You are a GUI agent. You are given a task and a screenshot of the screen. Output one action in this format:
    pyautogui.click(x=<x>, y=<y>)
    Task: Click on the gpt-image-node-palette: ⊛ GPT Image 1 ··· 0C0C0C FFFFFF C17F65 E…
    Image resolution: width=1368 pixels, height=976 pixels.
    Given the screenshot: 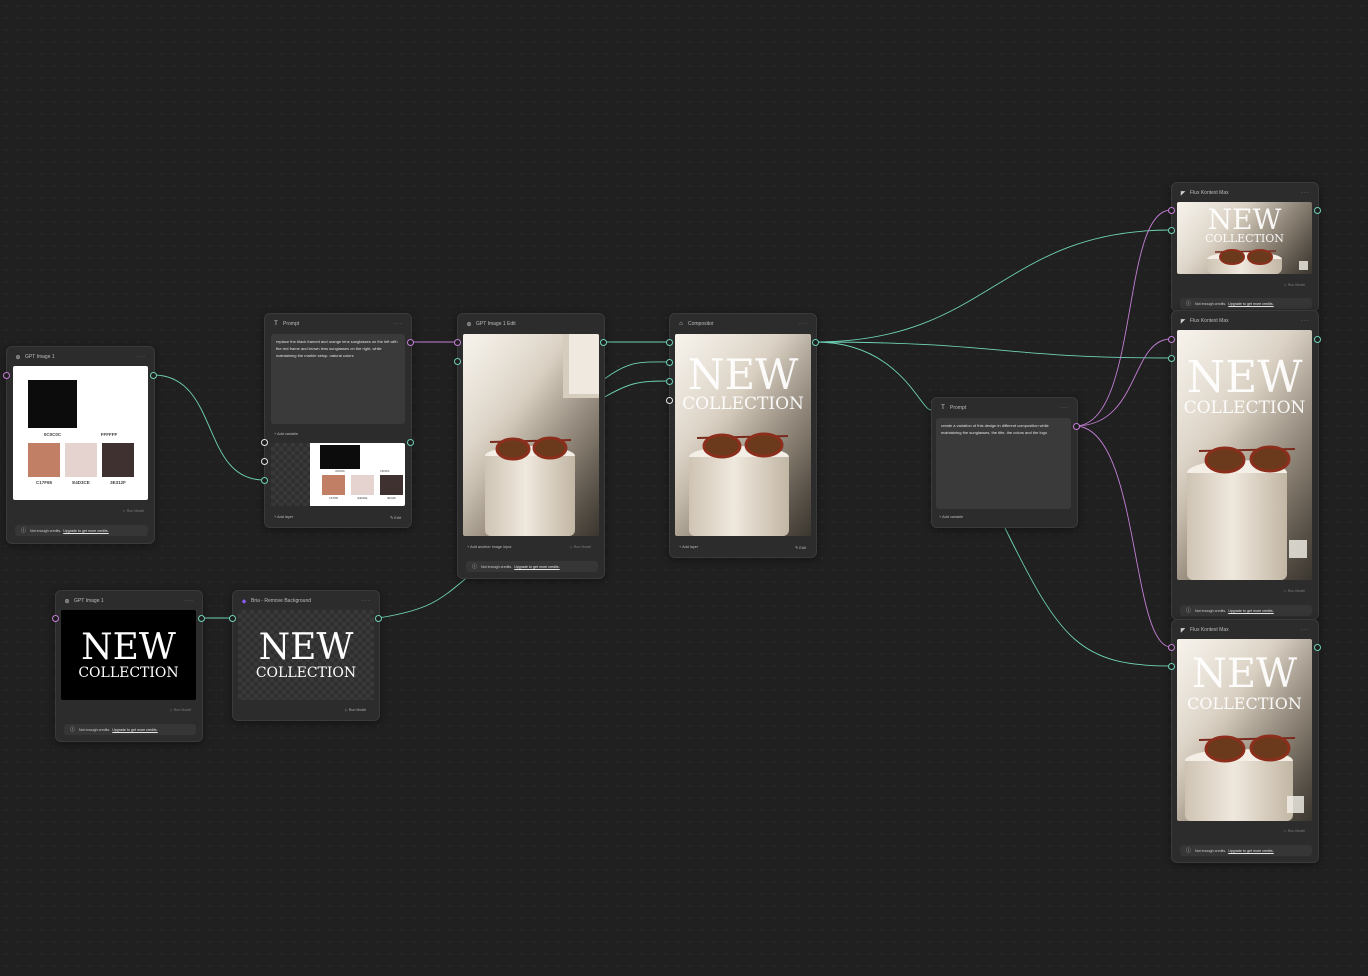 What is the action you would take?
    pyautogui.click(x=80, y=445)
    